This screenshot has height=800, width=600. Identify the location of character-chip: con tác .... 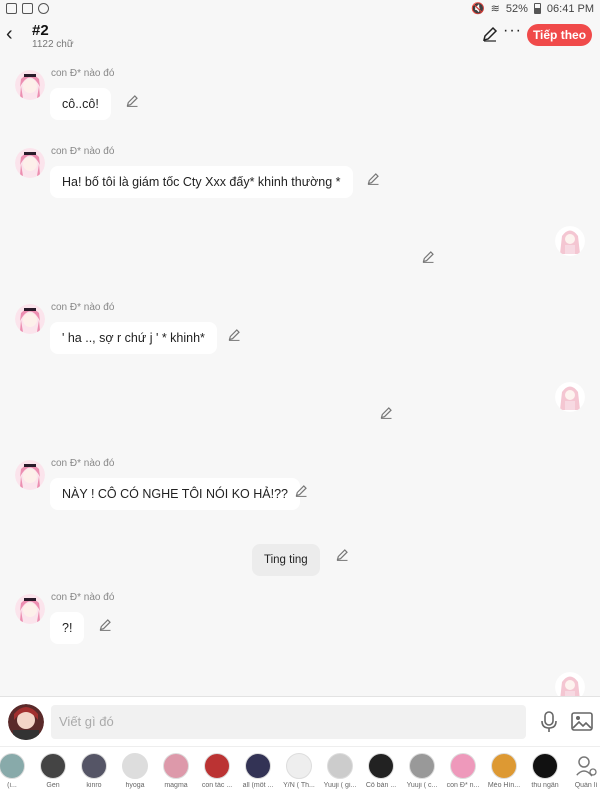
(217, 771).